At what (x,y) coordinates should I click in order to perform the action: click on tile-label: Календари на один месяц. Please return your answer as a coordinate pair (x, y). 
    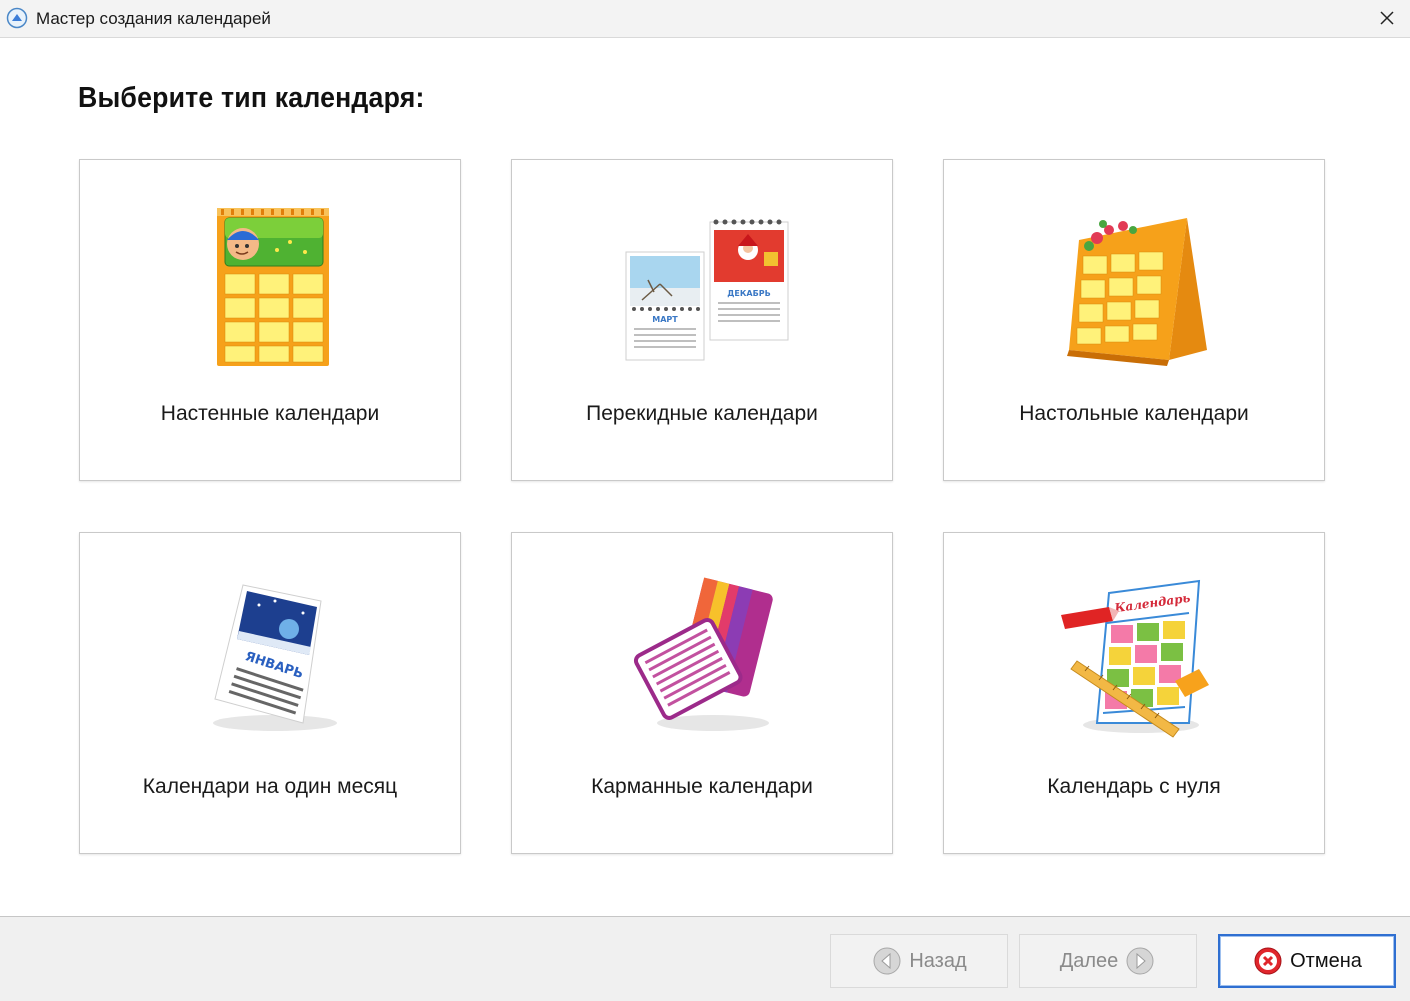
    Looking at the image, I should click on (270, 786).